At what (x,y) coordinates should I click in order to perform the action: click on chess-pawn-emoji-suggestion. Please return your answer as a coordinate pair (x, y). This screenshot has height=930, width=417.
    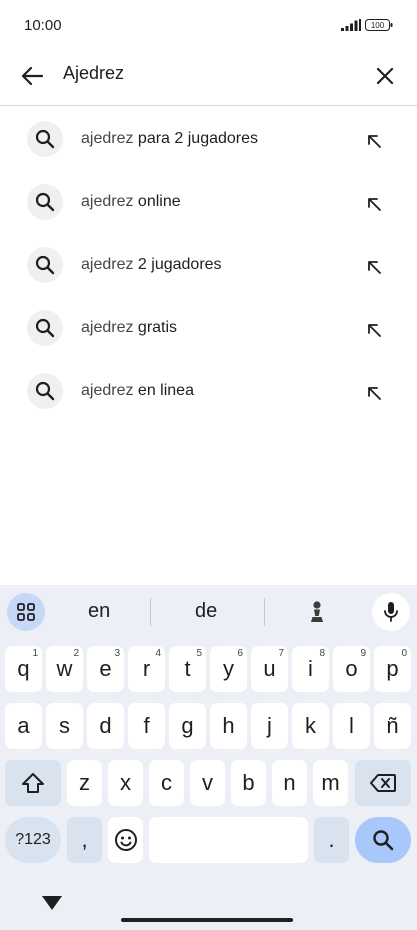
    Looking at the image, I should click on (317, 612).